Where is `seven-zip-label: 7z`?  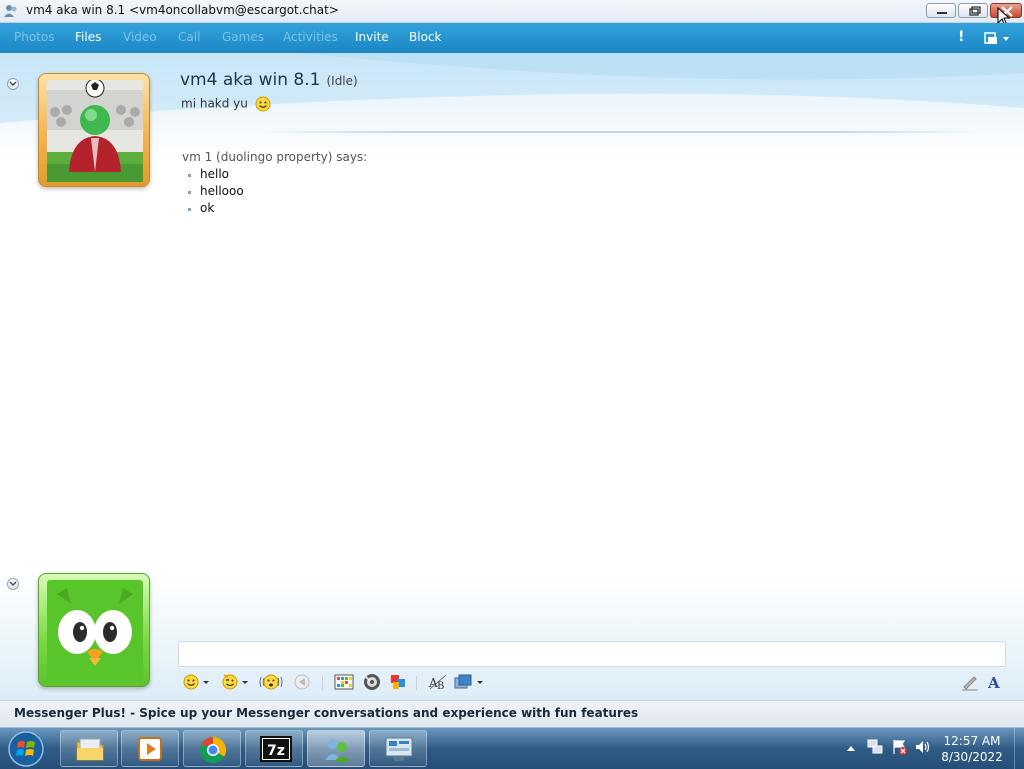 seven-zip-label: 7z is located at coordinates (276, 751).